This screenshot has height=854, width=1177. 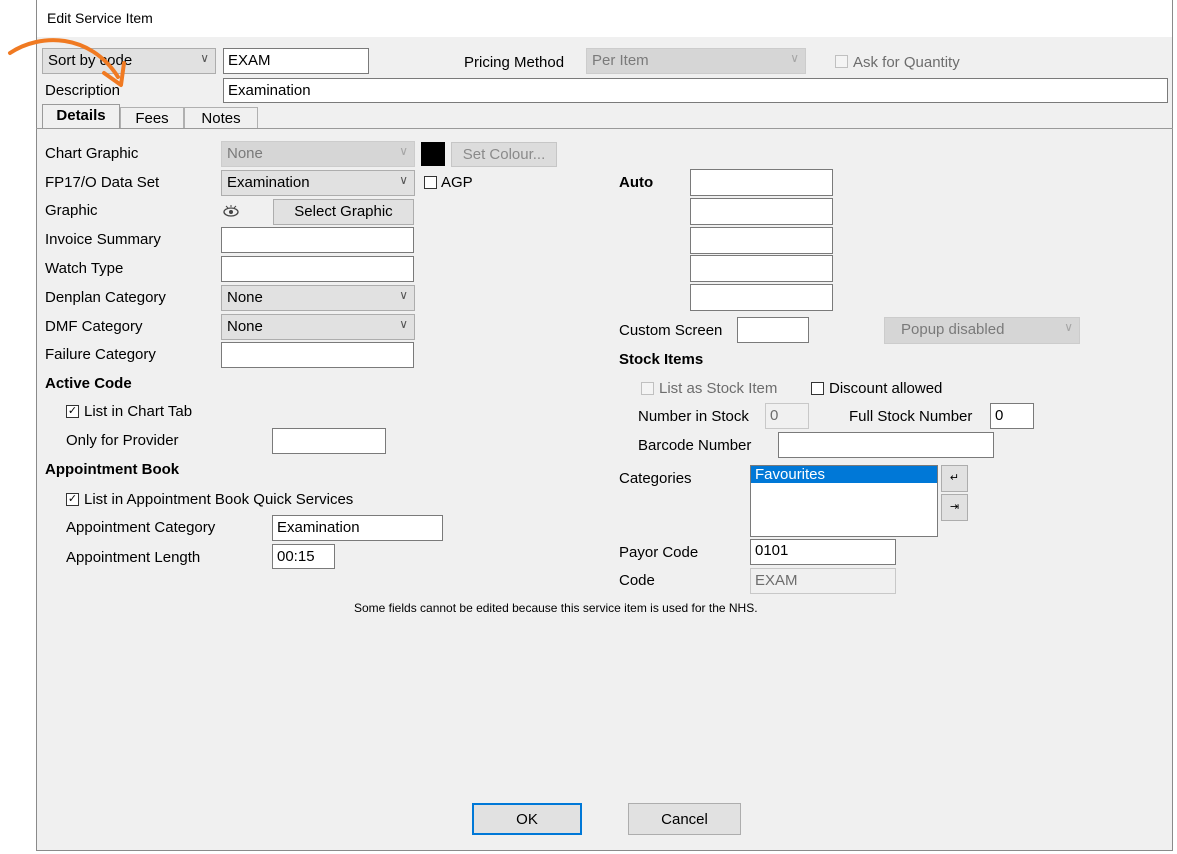 I want to click on popup-select: Popup disabled ∨, so click(x=982, y=330).